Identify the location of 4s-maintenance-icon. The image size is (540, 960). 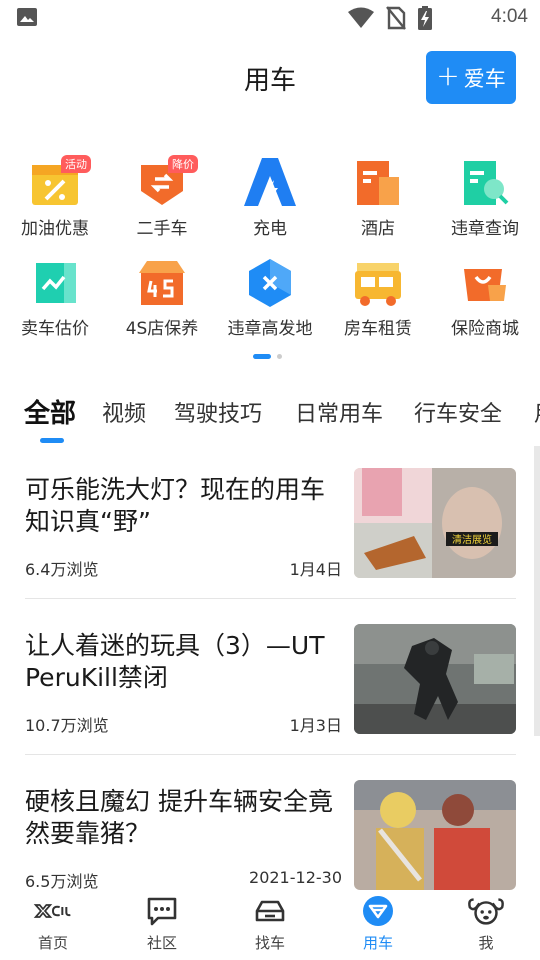
(162, 282).